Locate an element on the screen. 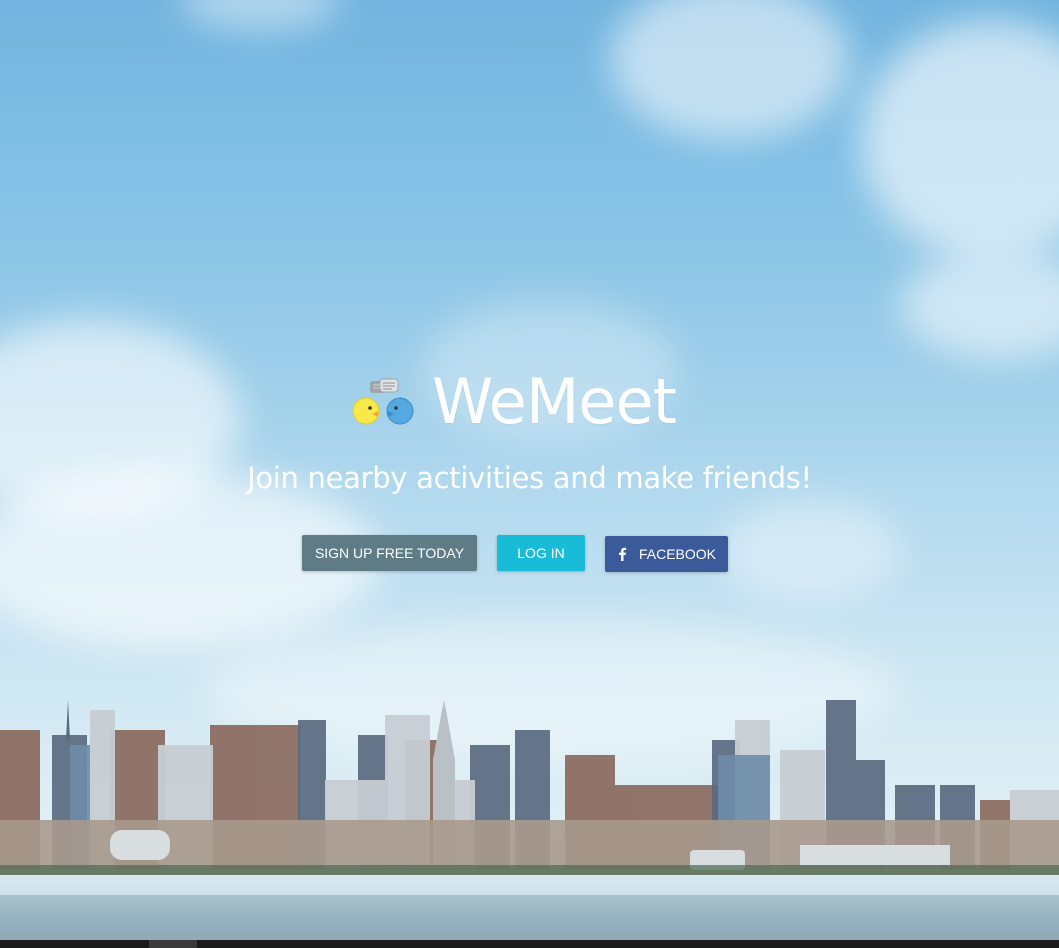 The width and height of the screenshot is (1059, 948). footer-tab is located at coordinates (173, 944).